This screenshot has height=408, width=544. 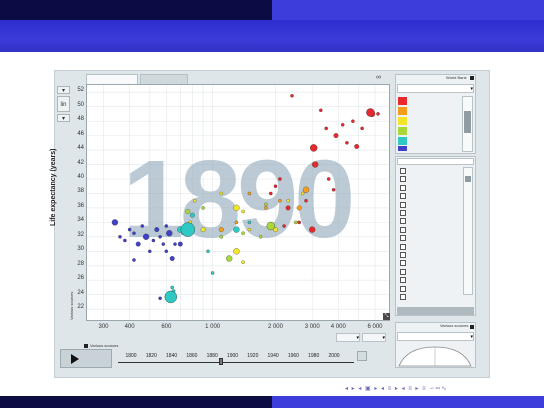 I want to click on resize-handle-icon: ⤡, so click(x=386, y=316).